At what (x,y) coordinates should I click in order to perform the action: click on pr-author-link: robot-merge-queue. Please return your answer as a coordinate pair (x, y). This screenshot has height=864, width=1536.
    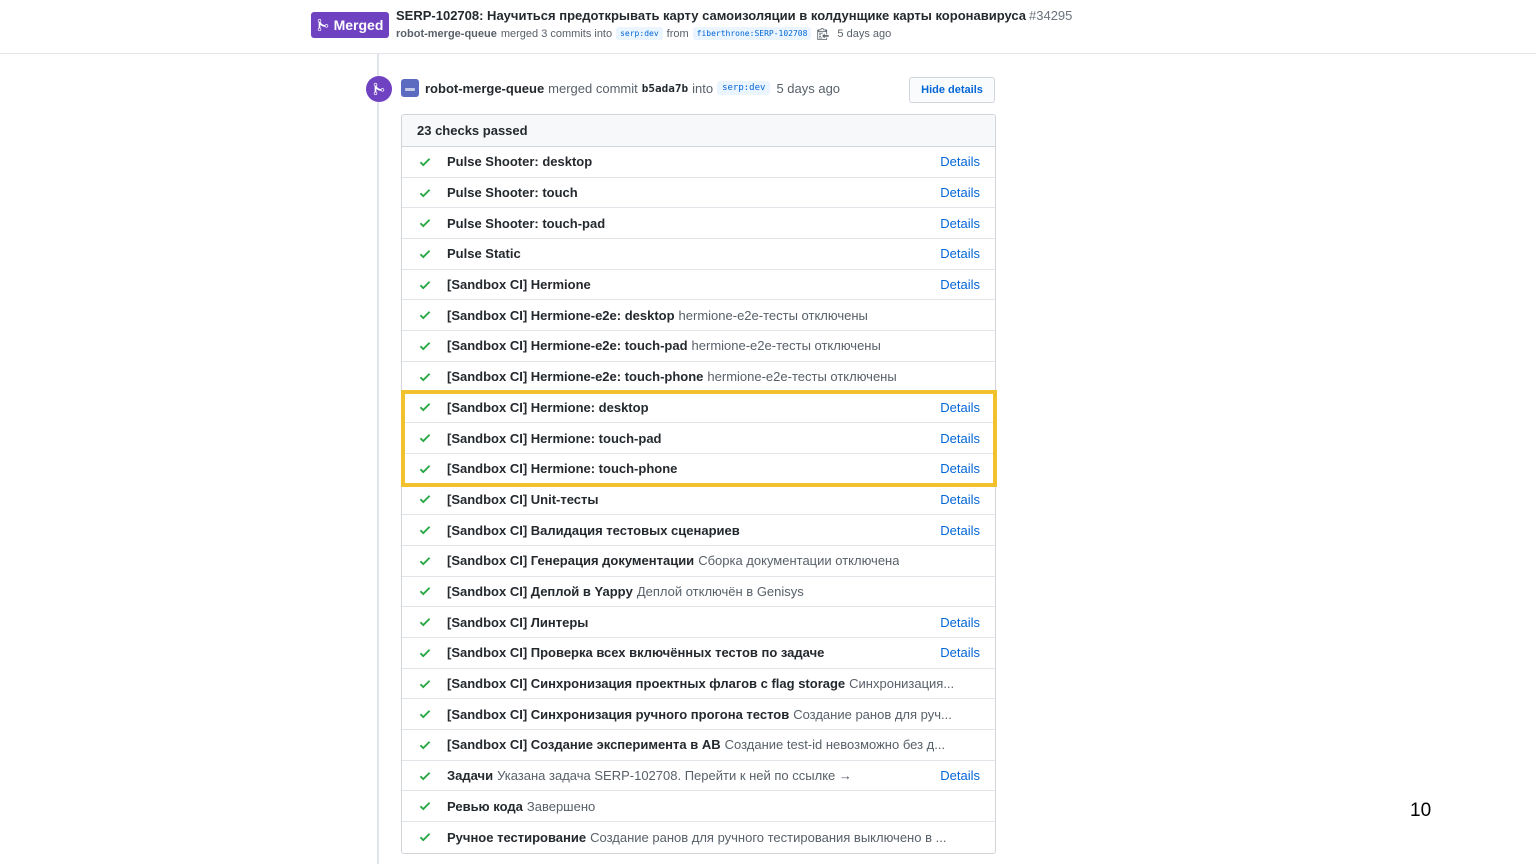
    Looking at the image, I should click on (446, 34).